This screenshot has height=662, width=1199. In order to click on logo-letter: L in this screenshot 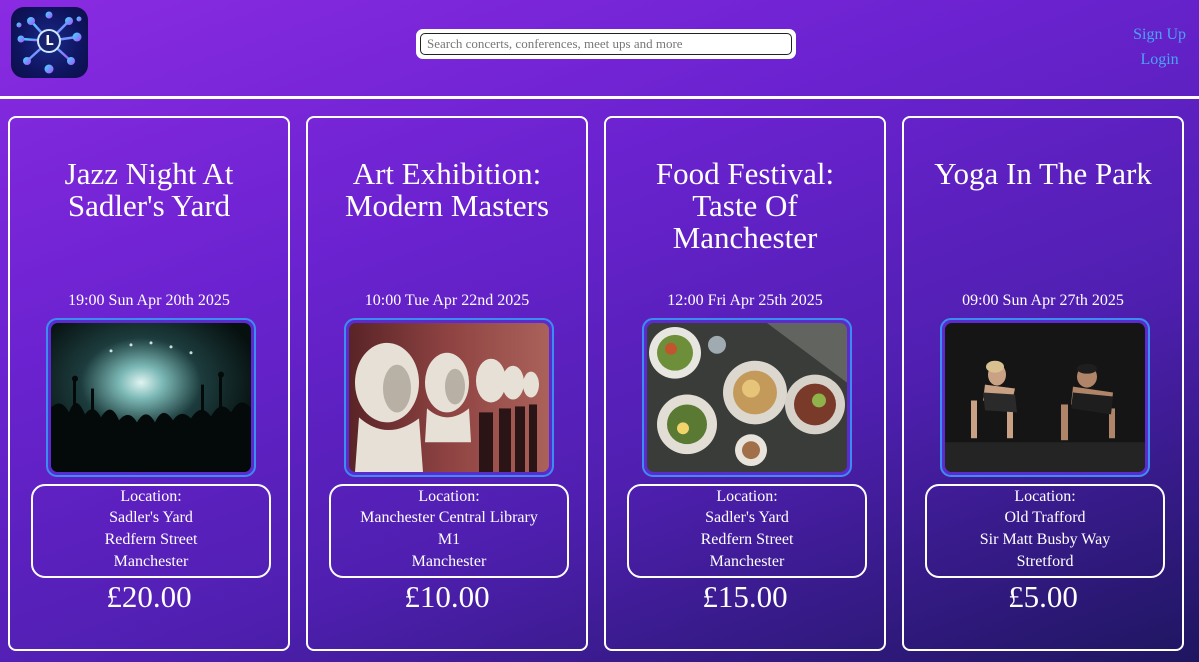, I will do `click(49, 41)`.